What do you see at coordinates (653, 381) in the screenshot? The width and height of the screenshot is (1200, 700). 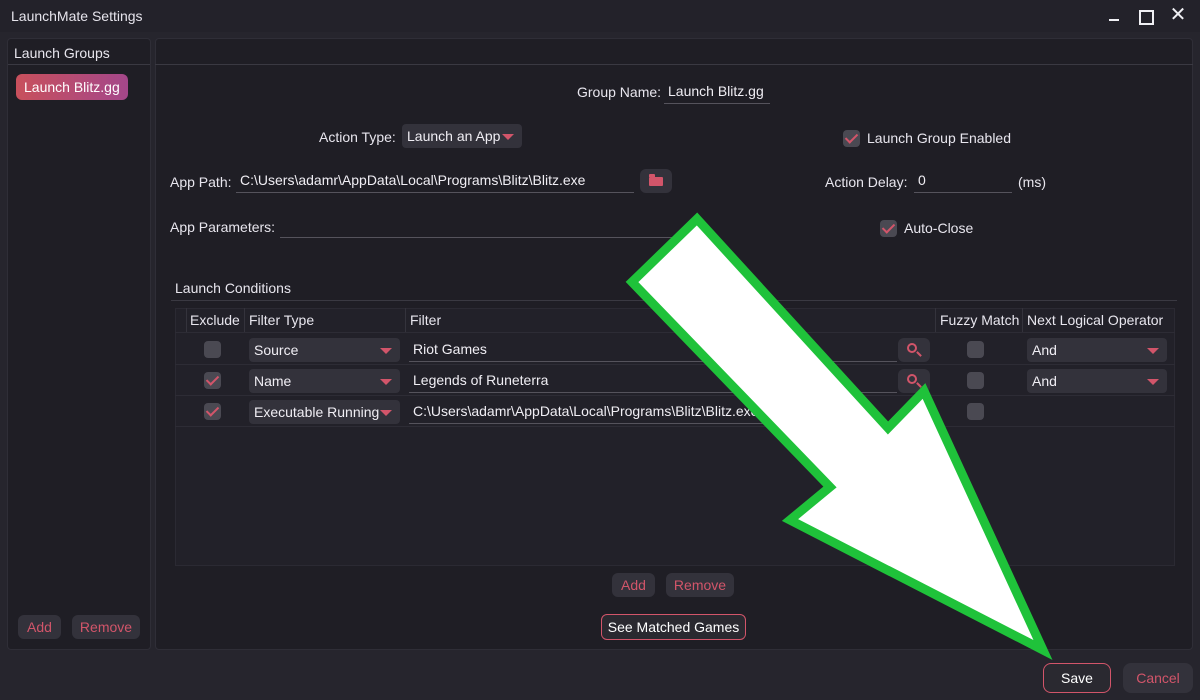 I see `row-filter-input: Legends of Runeterra` at bounding box center [653, 381].